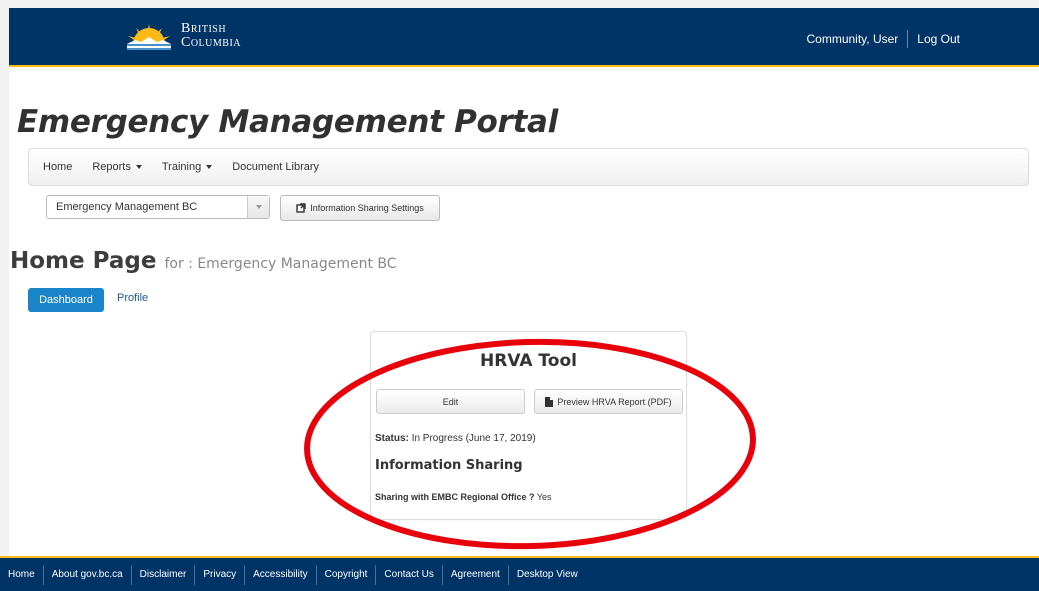  I want to click on main-navbar: Home Reports Training Document Library, so click(528, 167).